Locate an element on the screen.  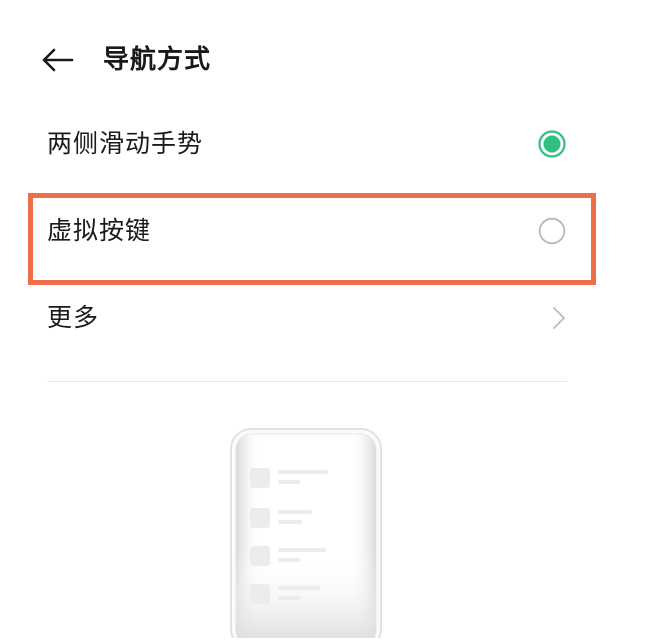
back-button is located at coordinates (58, 60).